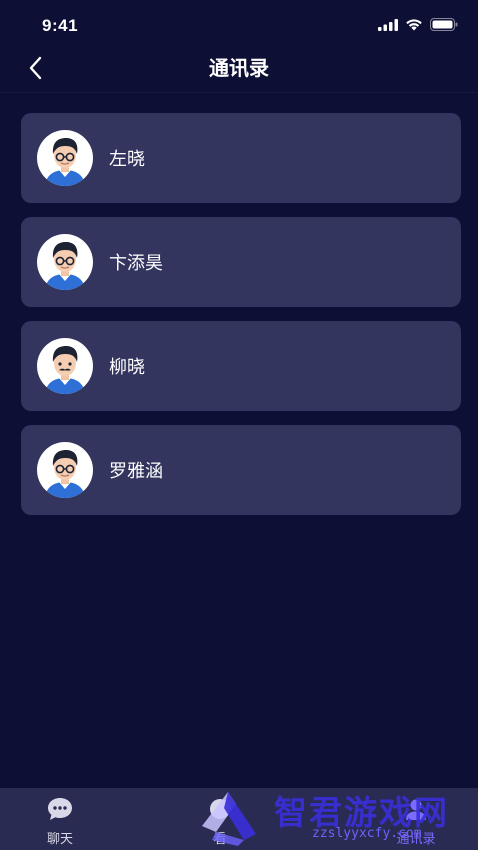 This screenshot has width=478, height=850. Describe the element at coordinates (229, 819) in the screenshot. I see `watermark-logo-icon` at that location.